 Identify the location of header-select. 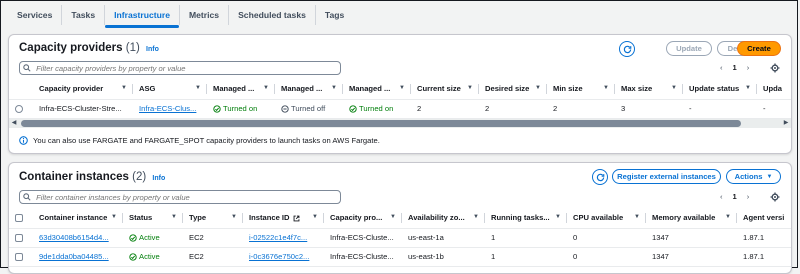
(21, 218).